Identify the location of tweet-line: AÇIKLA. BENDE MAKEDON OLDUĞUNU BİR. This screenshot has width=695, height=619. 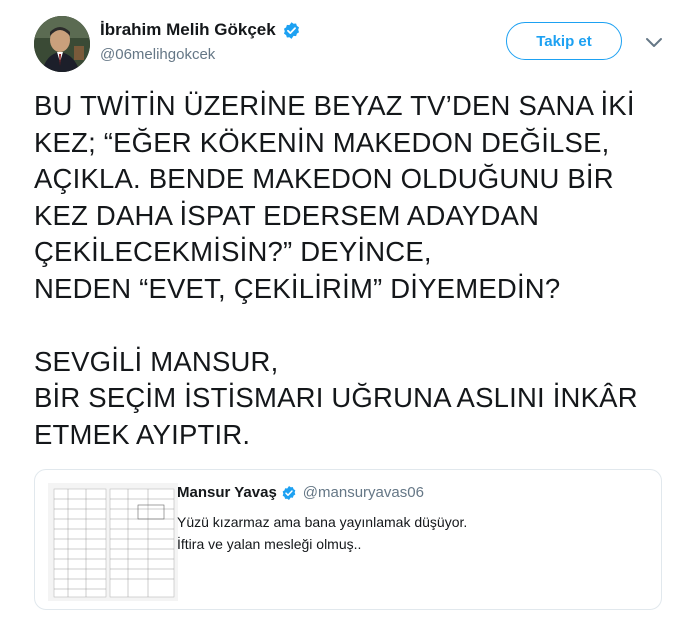
(324, 178).